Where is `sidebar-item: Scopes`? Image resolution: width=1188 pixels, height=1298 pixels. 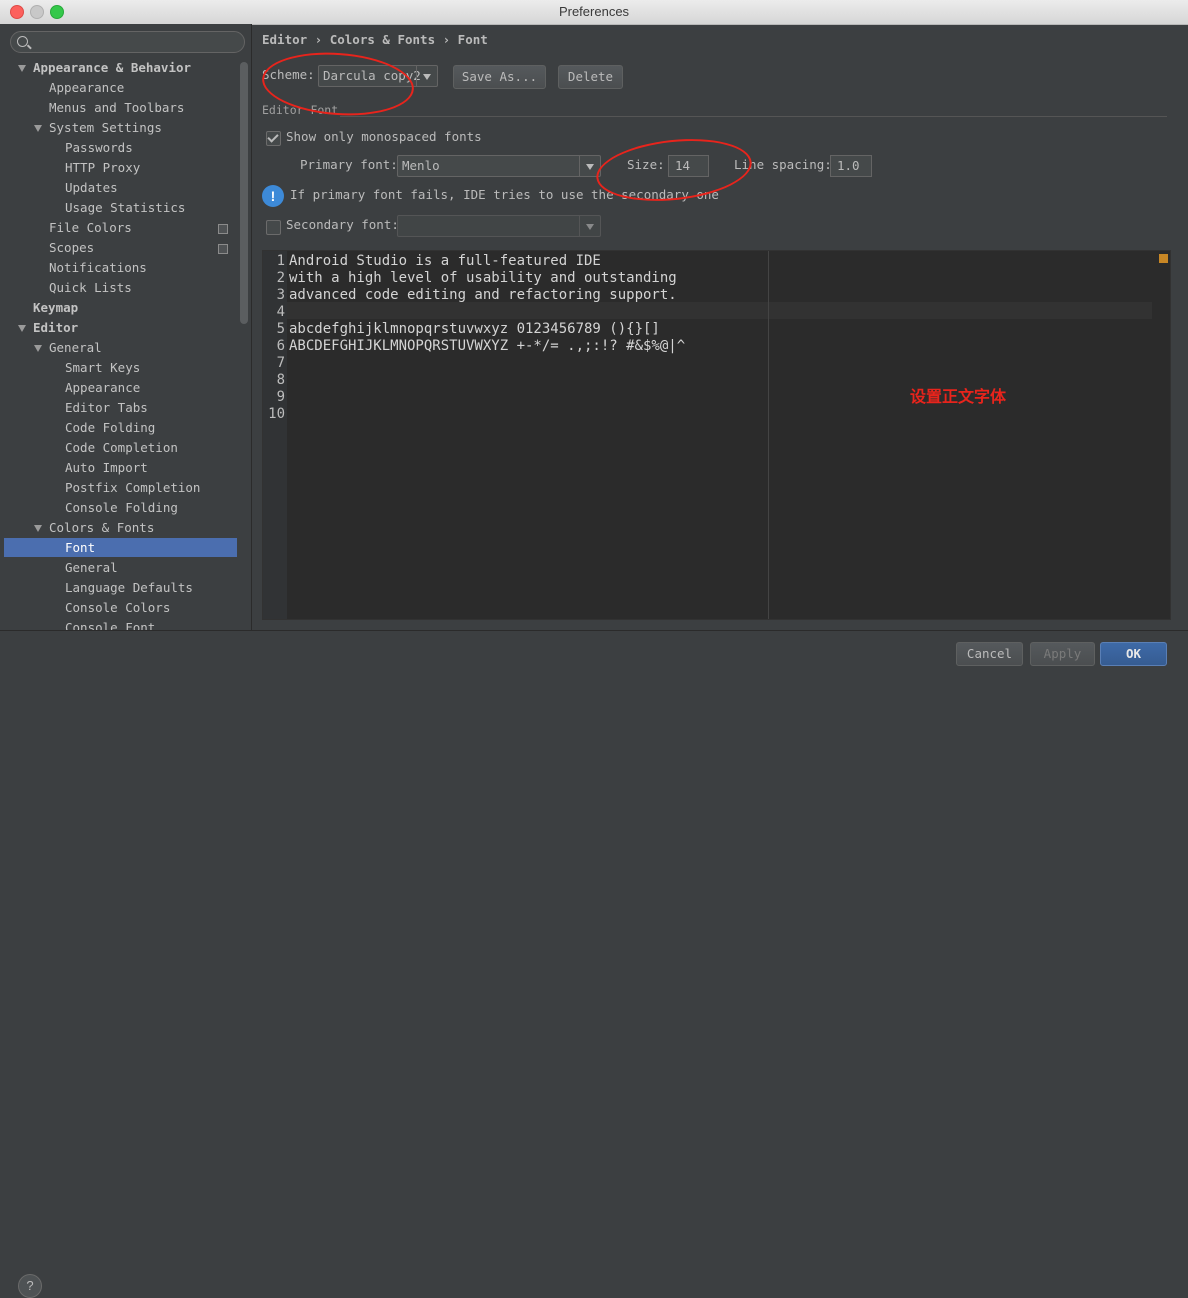
sidebar-item: Scopes is located at coordinates (71, 248).